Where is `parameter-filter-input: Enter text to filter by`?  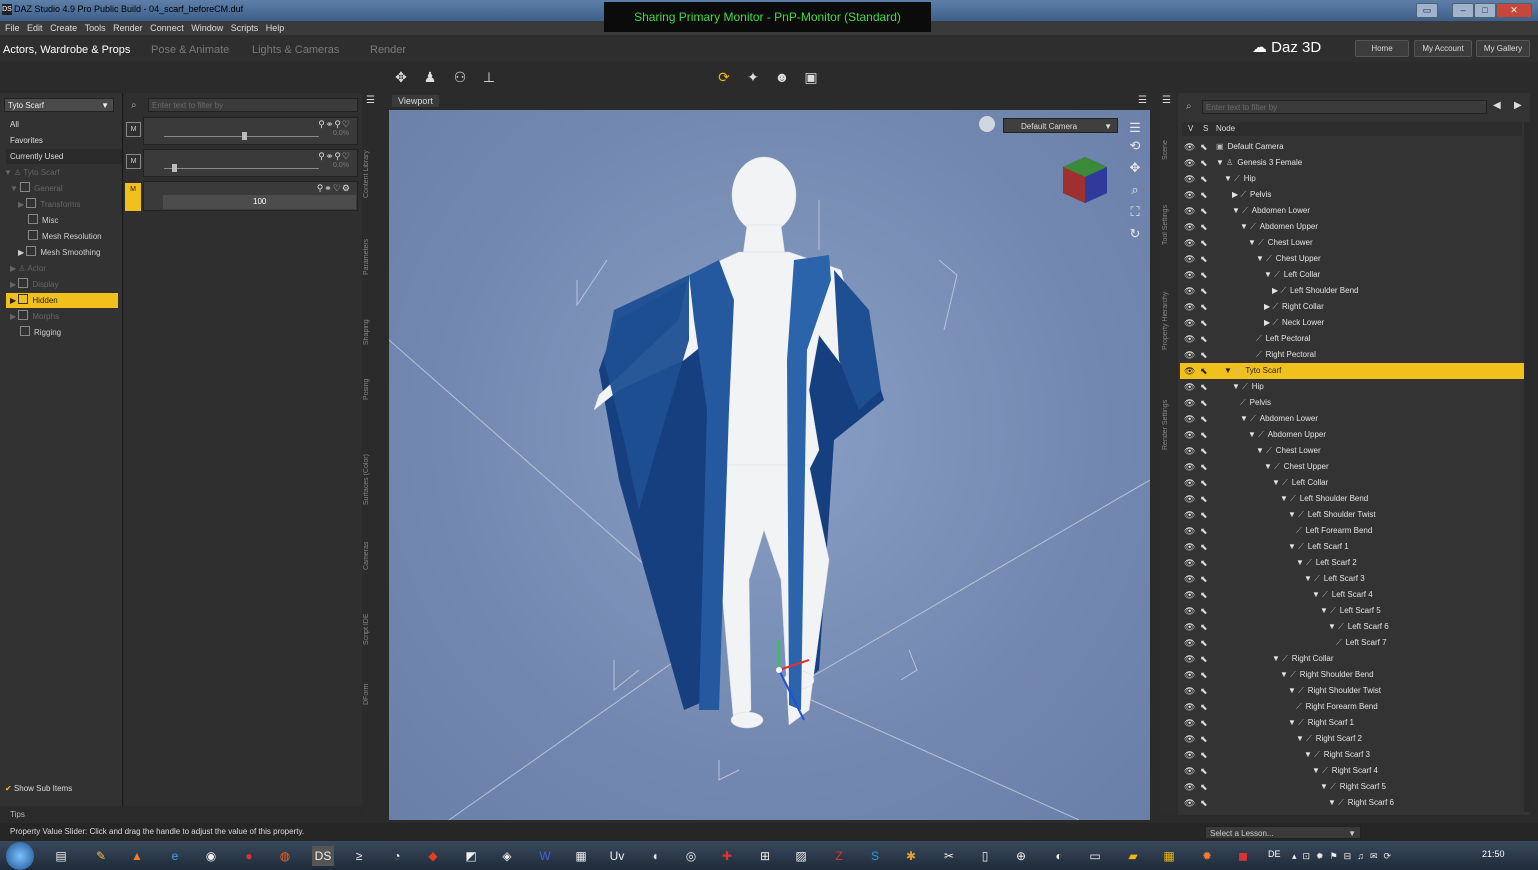
parameter-filter-input: Enter text to filter by is located at coordinates (253, 105).